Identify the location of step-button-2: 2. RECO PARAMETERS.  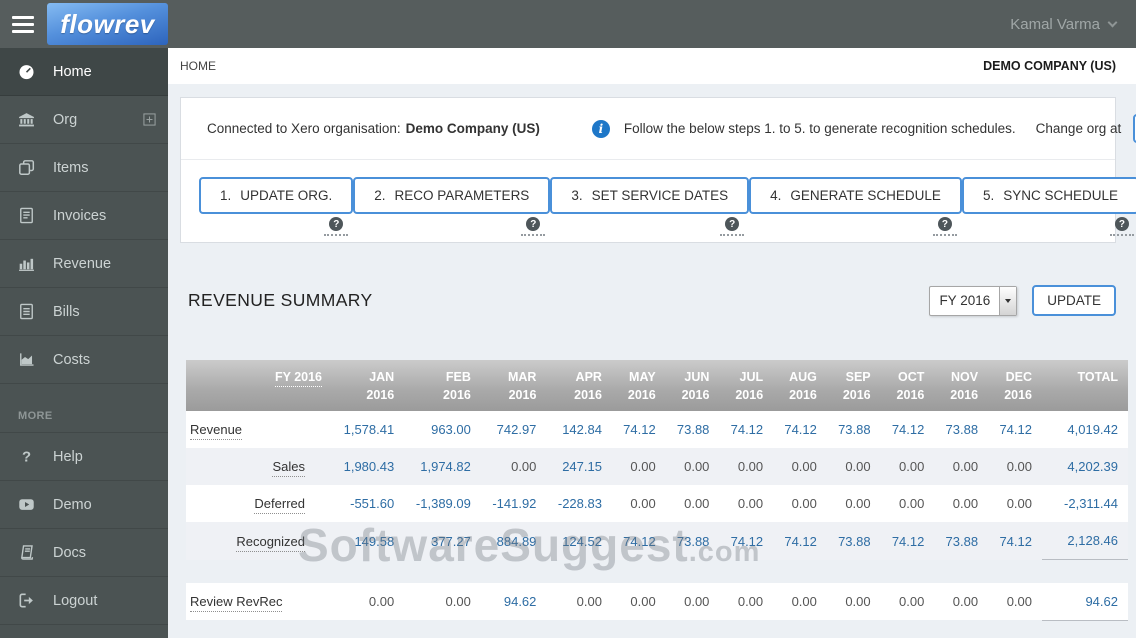
(452, 195).